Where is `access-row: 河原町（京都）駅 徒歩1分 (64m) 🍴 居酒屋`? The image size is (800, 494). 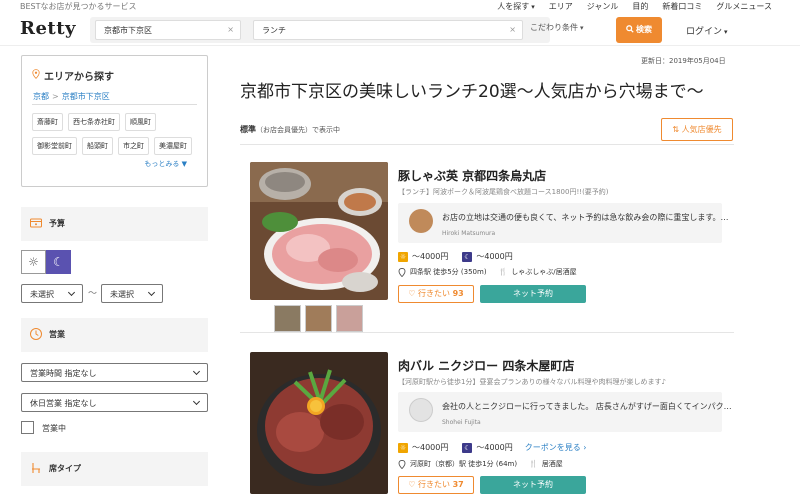
access-row: 河原町（京都）駅 徒歩1分 (64m) 🍴 居酒屋 is located at coordinates (480, 464).